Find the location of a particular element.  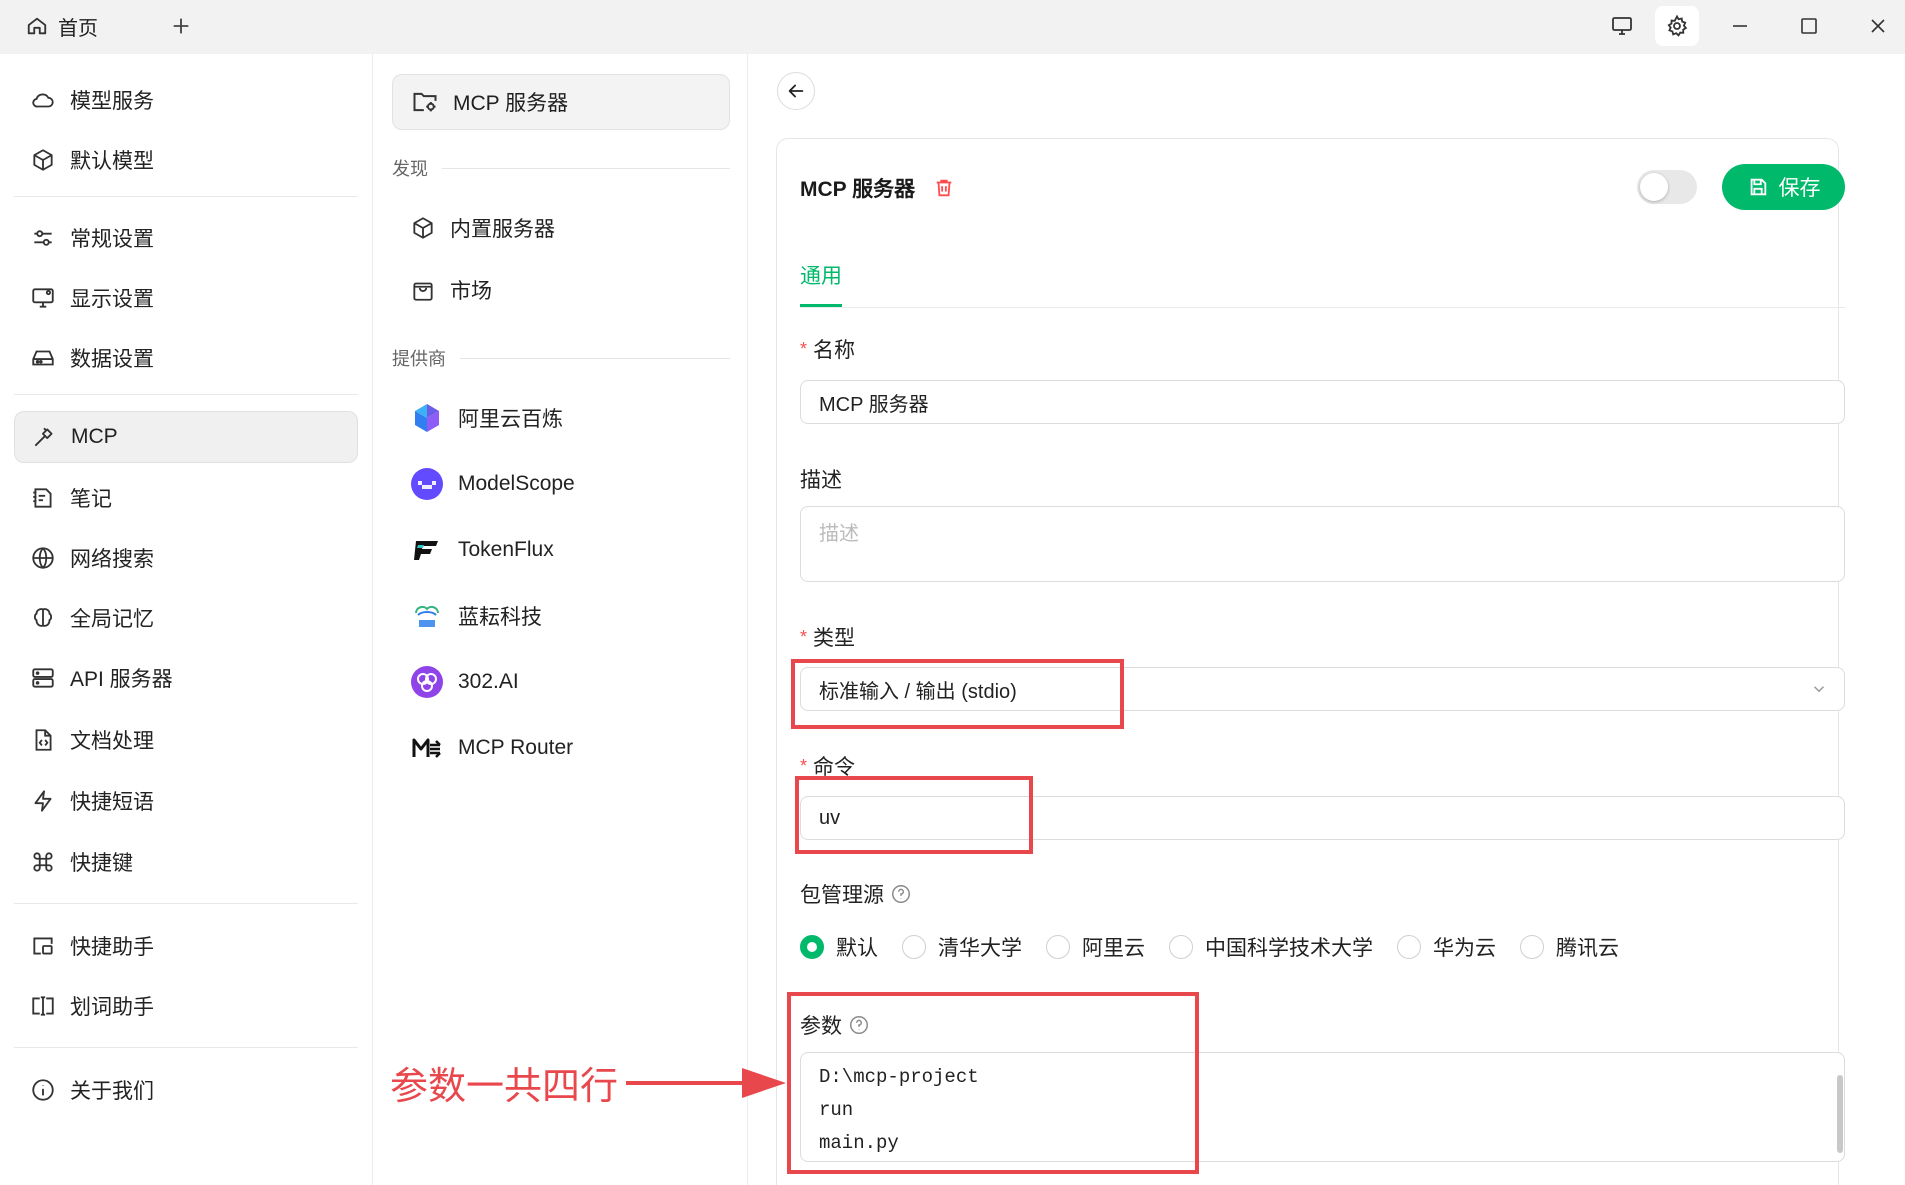

home-icon is located at coordinates (37, 26).